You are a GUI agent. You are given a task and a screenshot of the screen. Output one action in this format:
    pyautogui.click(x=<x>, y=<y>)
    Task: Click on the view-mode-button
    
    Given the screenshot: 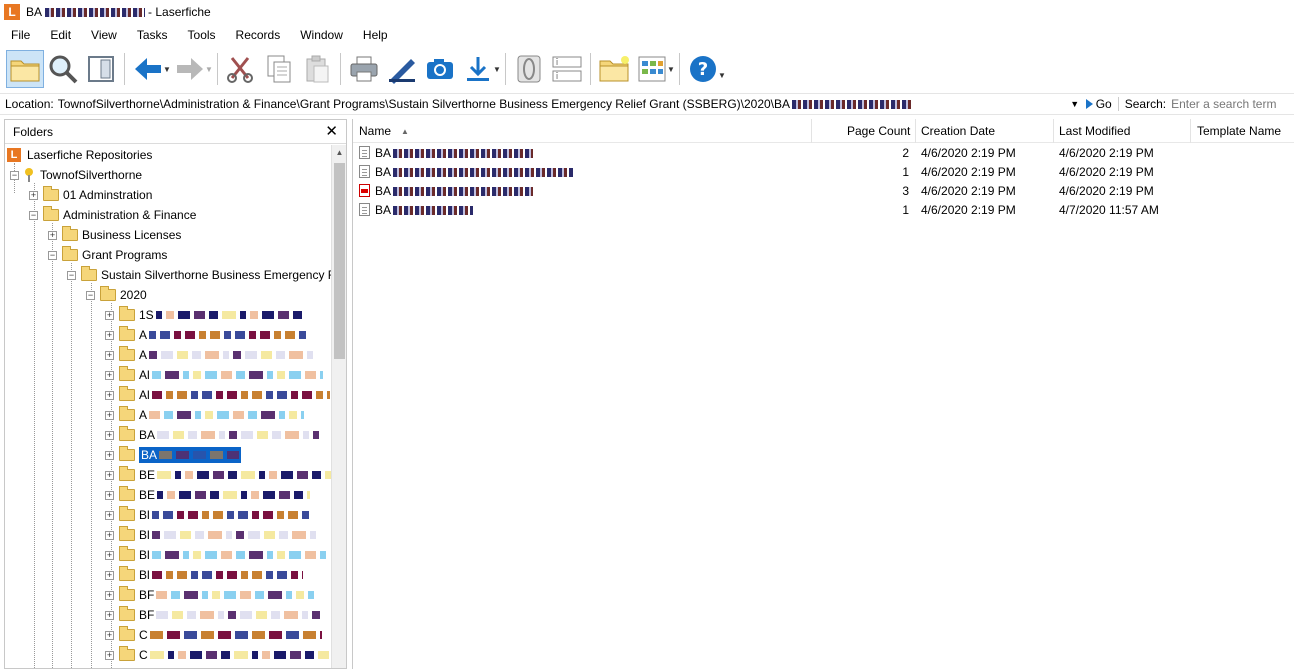 What is the action you would take?
    pyautogui.click(x=652, y=69)
    